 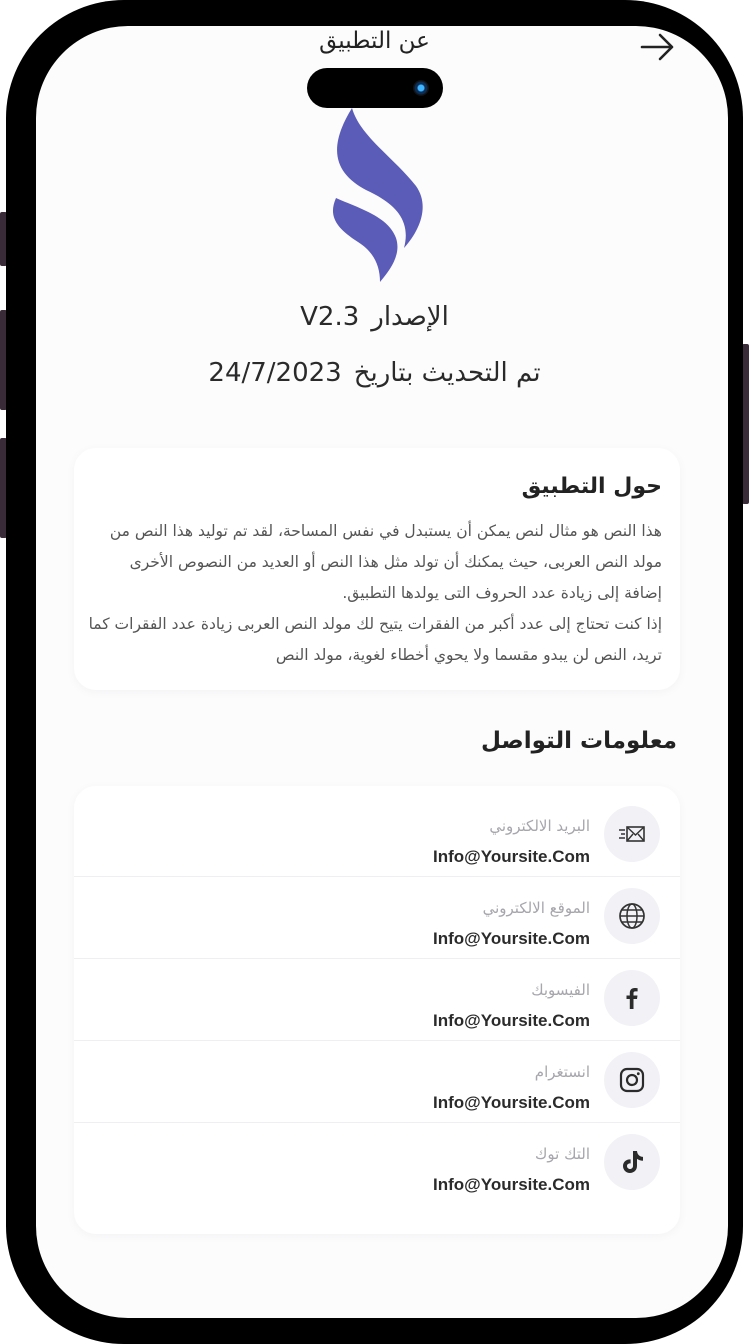 What do you see at coordinates (377, 1163) in the screenshot?
I see `contact-row-tiktok: التك توك Info@Yoursite.Com` at bounding box center [377, 1163].